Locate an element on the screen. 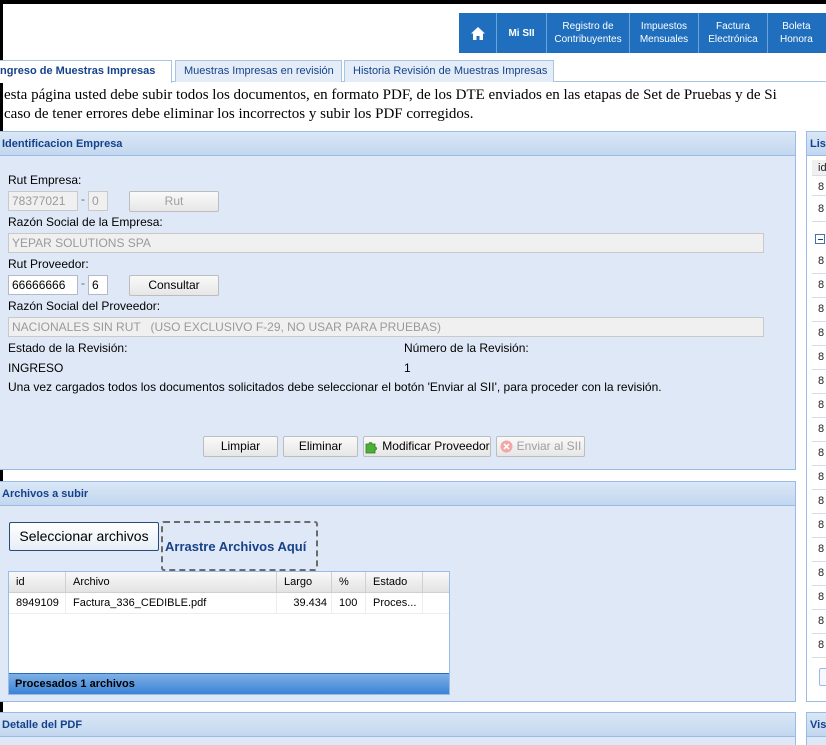 The width and height of the screenshot is (826, 745). rut-dash: - is located at coordinates (83, 199).